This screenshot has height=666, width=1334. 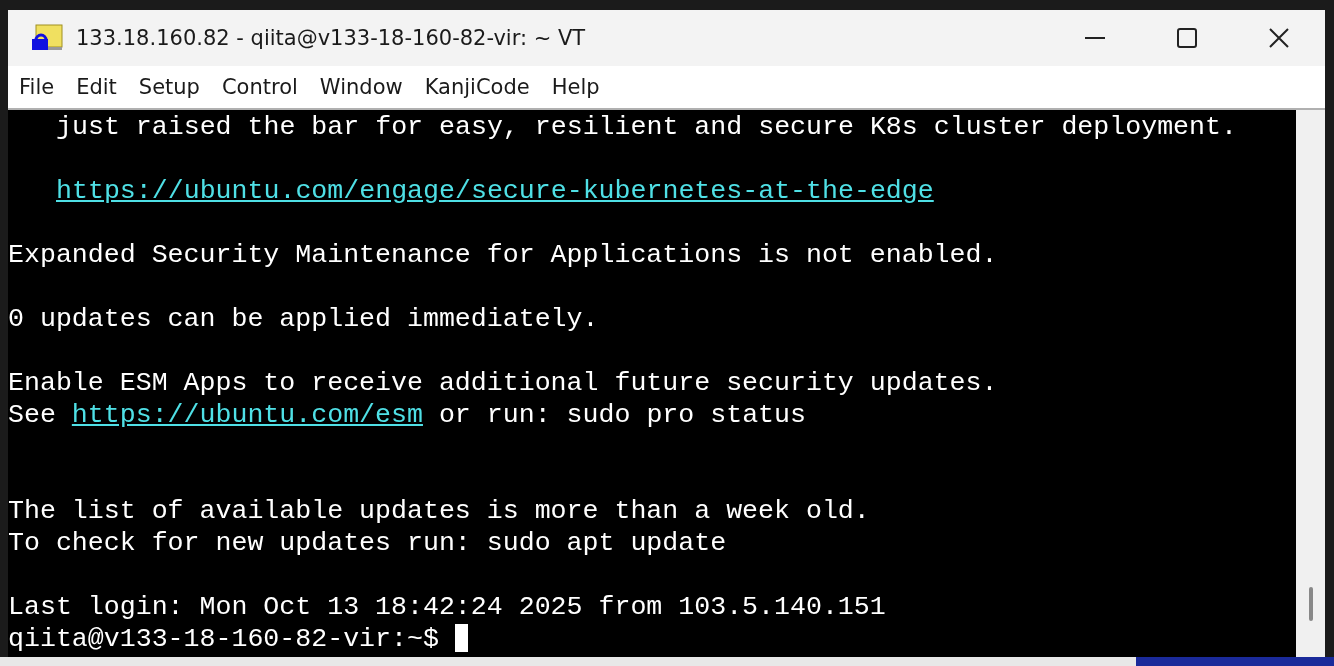 What do you see at coordinates (1095, 38) in the screenshot?
I see `minimize-icon` at bounding box center [1095, 38].